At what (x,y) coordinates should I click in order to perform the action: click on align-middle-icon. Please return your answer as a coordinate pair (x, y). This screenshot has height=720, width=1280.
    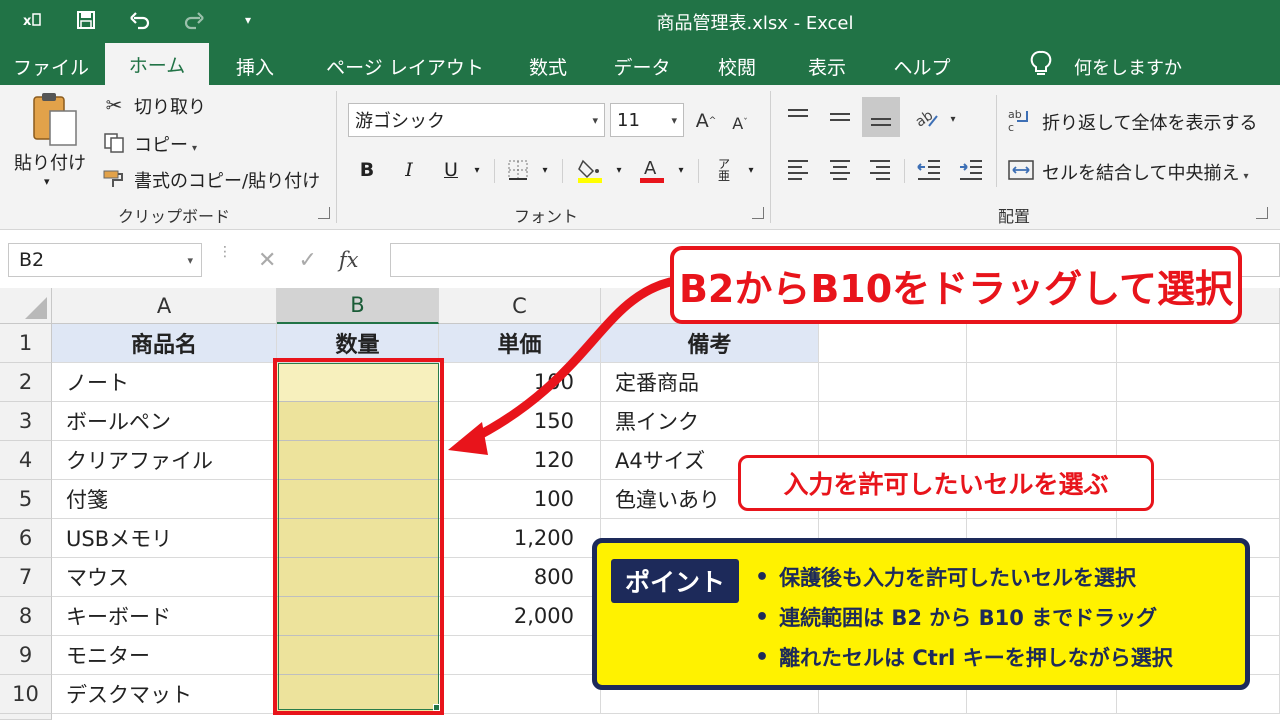
    Looking at the image, I should click on (840, 117).